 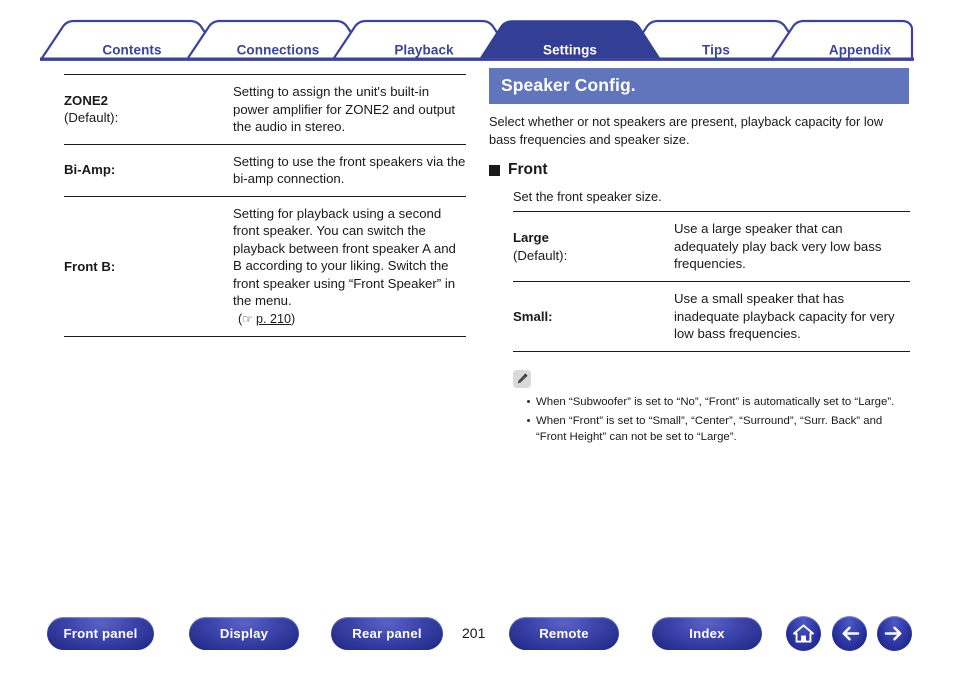 I want to click on term-label: Bi-Amp:, so click(x=90, y=170).